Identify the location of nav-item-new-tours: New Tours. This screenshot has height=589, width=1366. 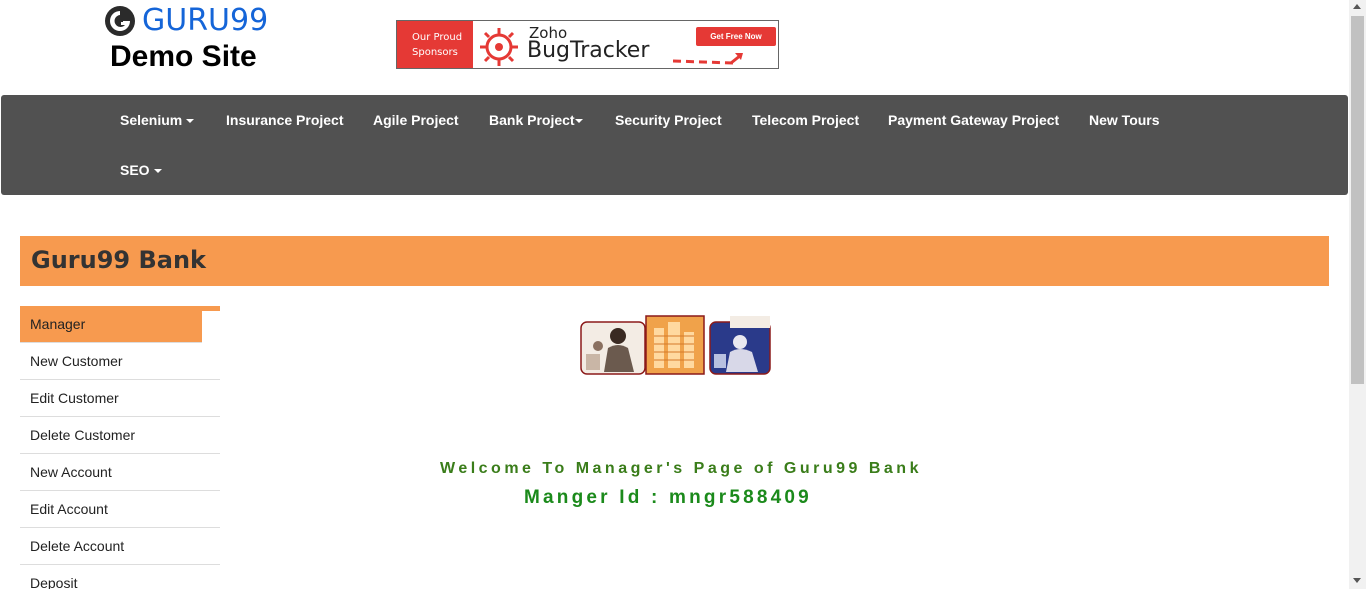
(1124, 120).